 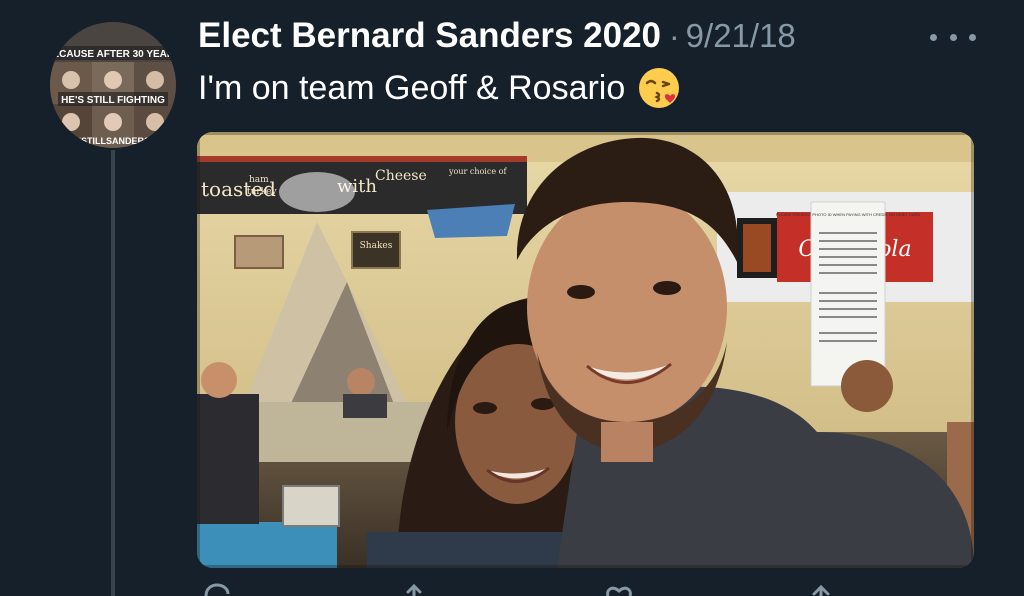 I want to click on tweet-actions-bar, so click(x=548, y=589).